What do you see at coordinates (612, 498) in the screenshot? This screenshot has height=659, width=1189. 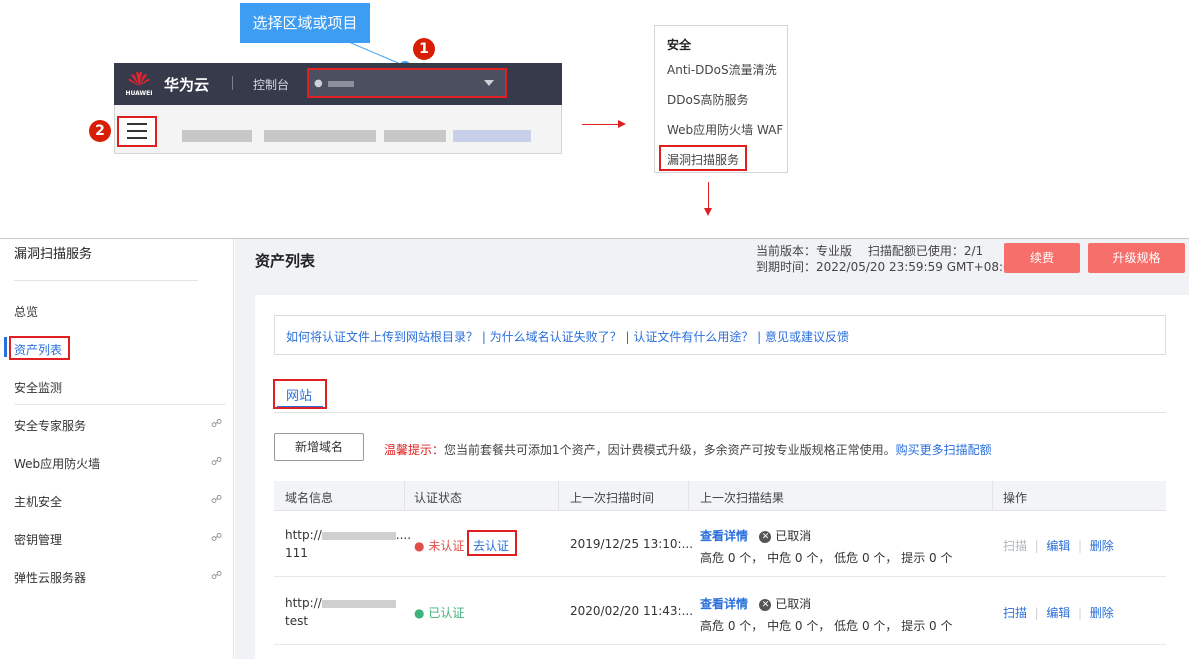 I see `column-header-scan-time: 上一次扫描时间` at bounding box center [612, 498].